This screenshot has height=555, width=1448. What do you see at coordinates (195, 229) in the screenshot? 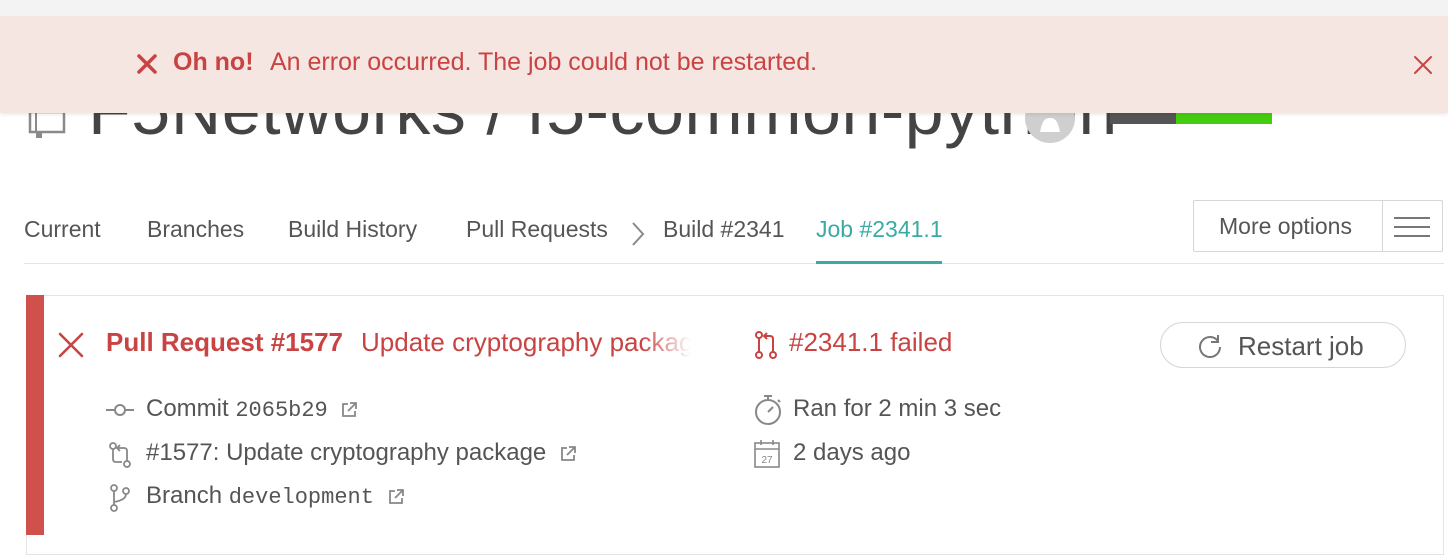
I see `tab-branches: Branches` at bounding box center [195, 229].